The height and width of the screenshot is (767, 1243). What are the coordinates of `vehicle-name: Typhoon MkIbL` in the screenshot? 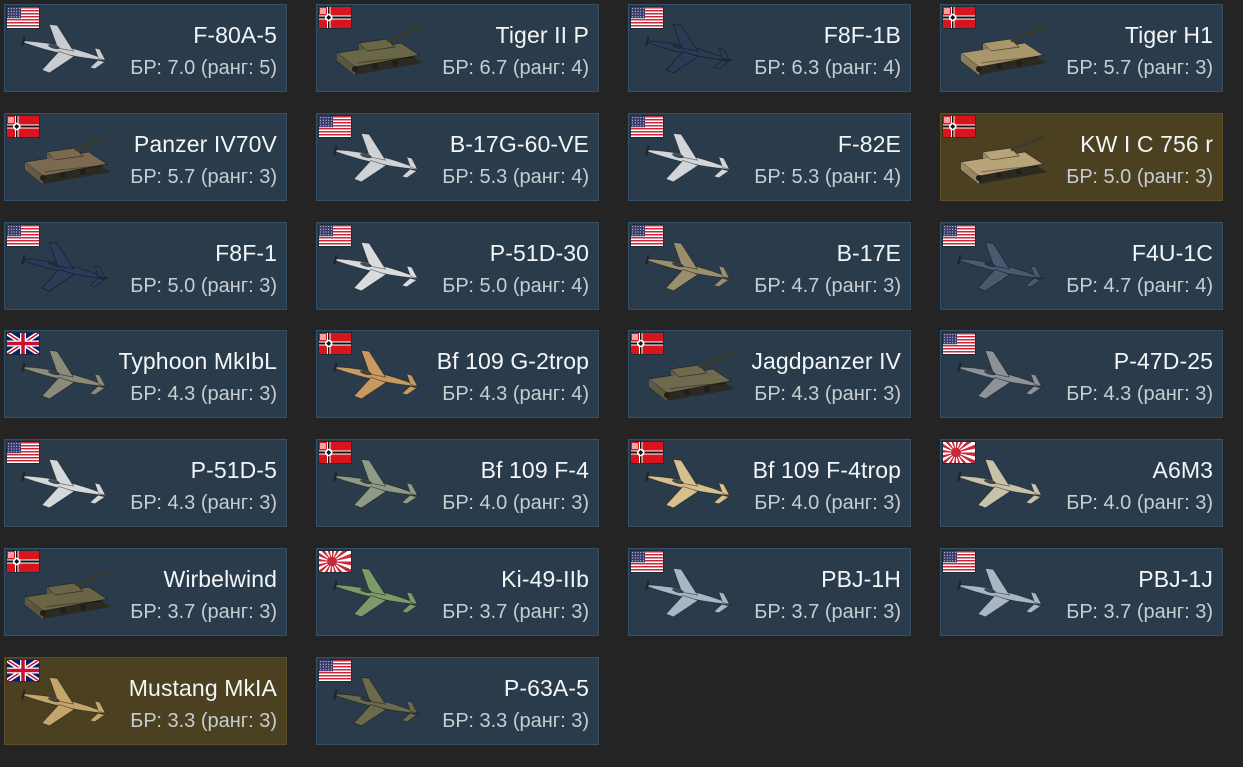 It's located at (197, 361).